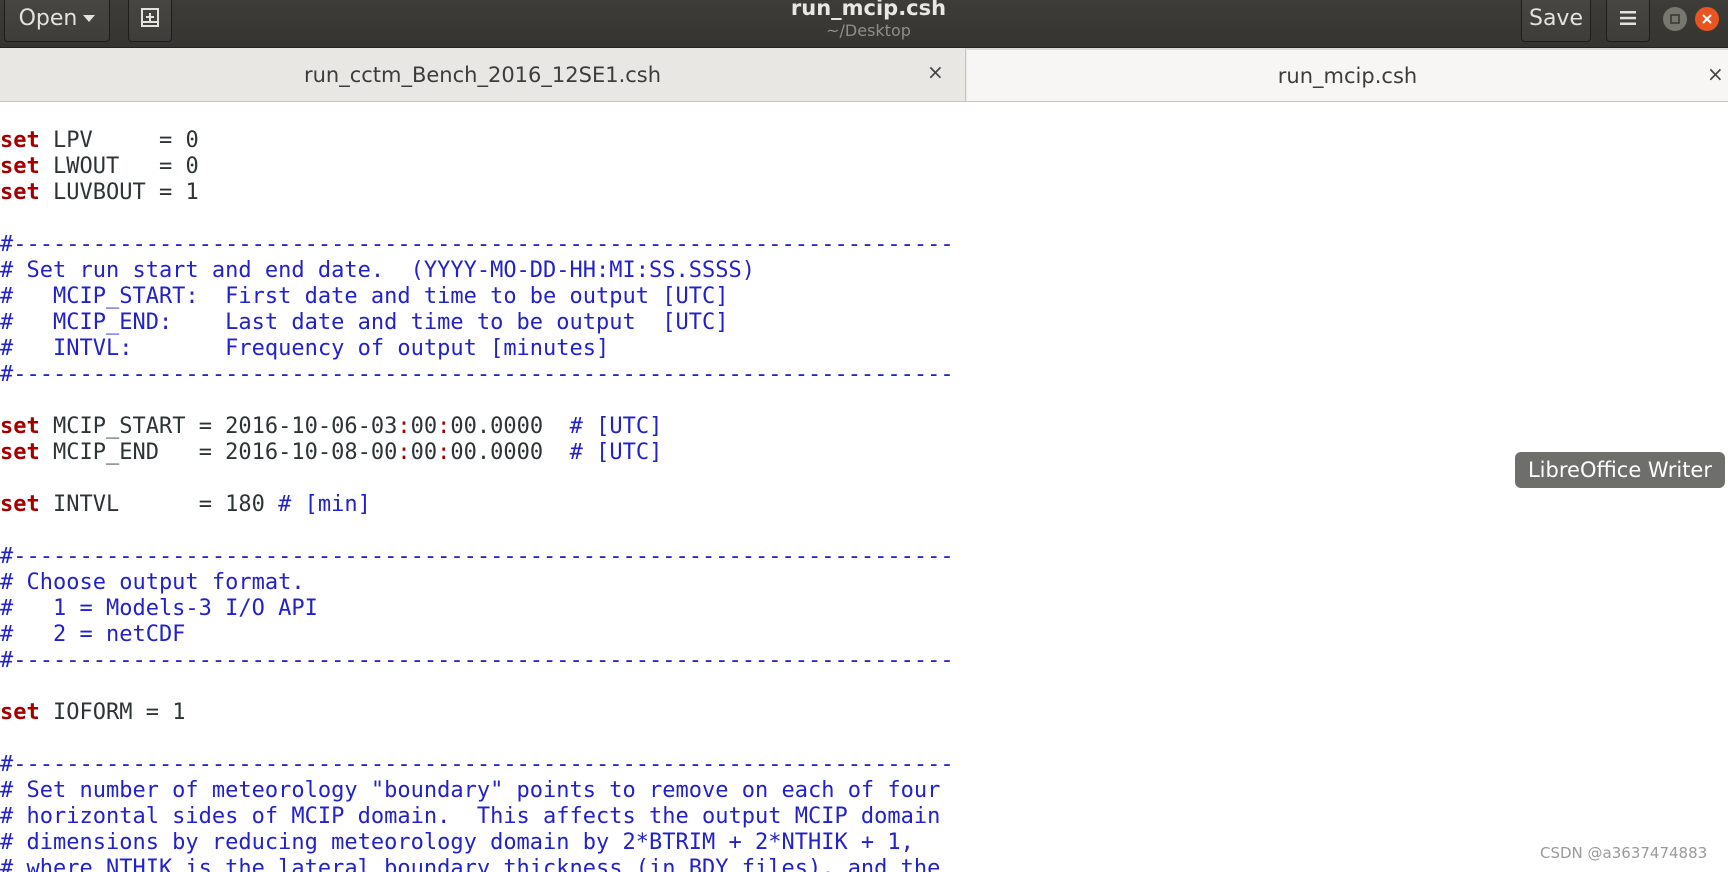 This screenshot has height=872, width=1728. Describe the element at coordinates (119, 192) in the screenshot. I see `code-text: LUVBOUT = 1` at that location.